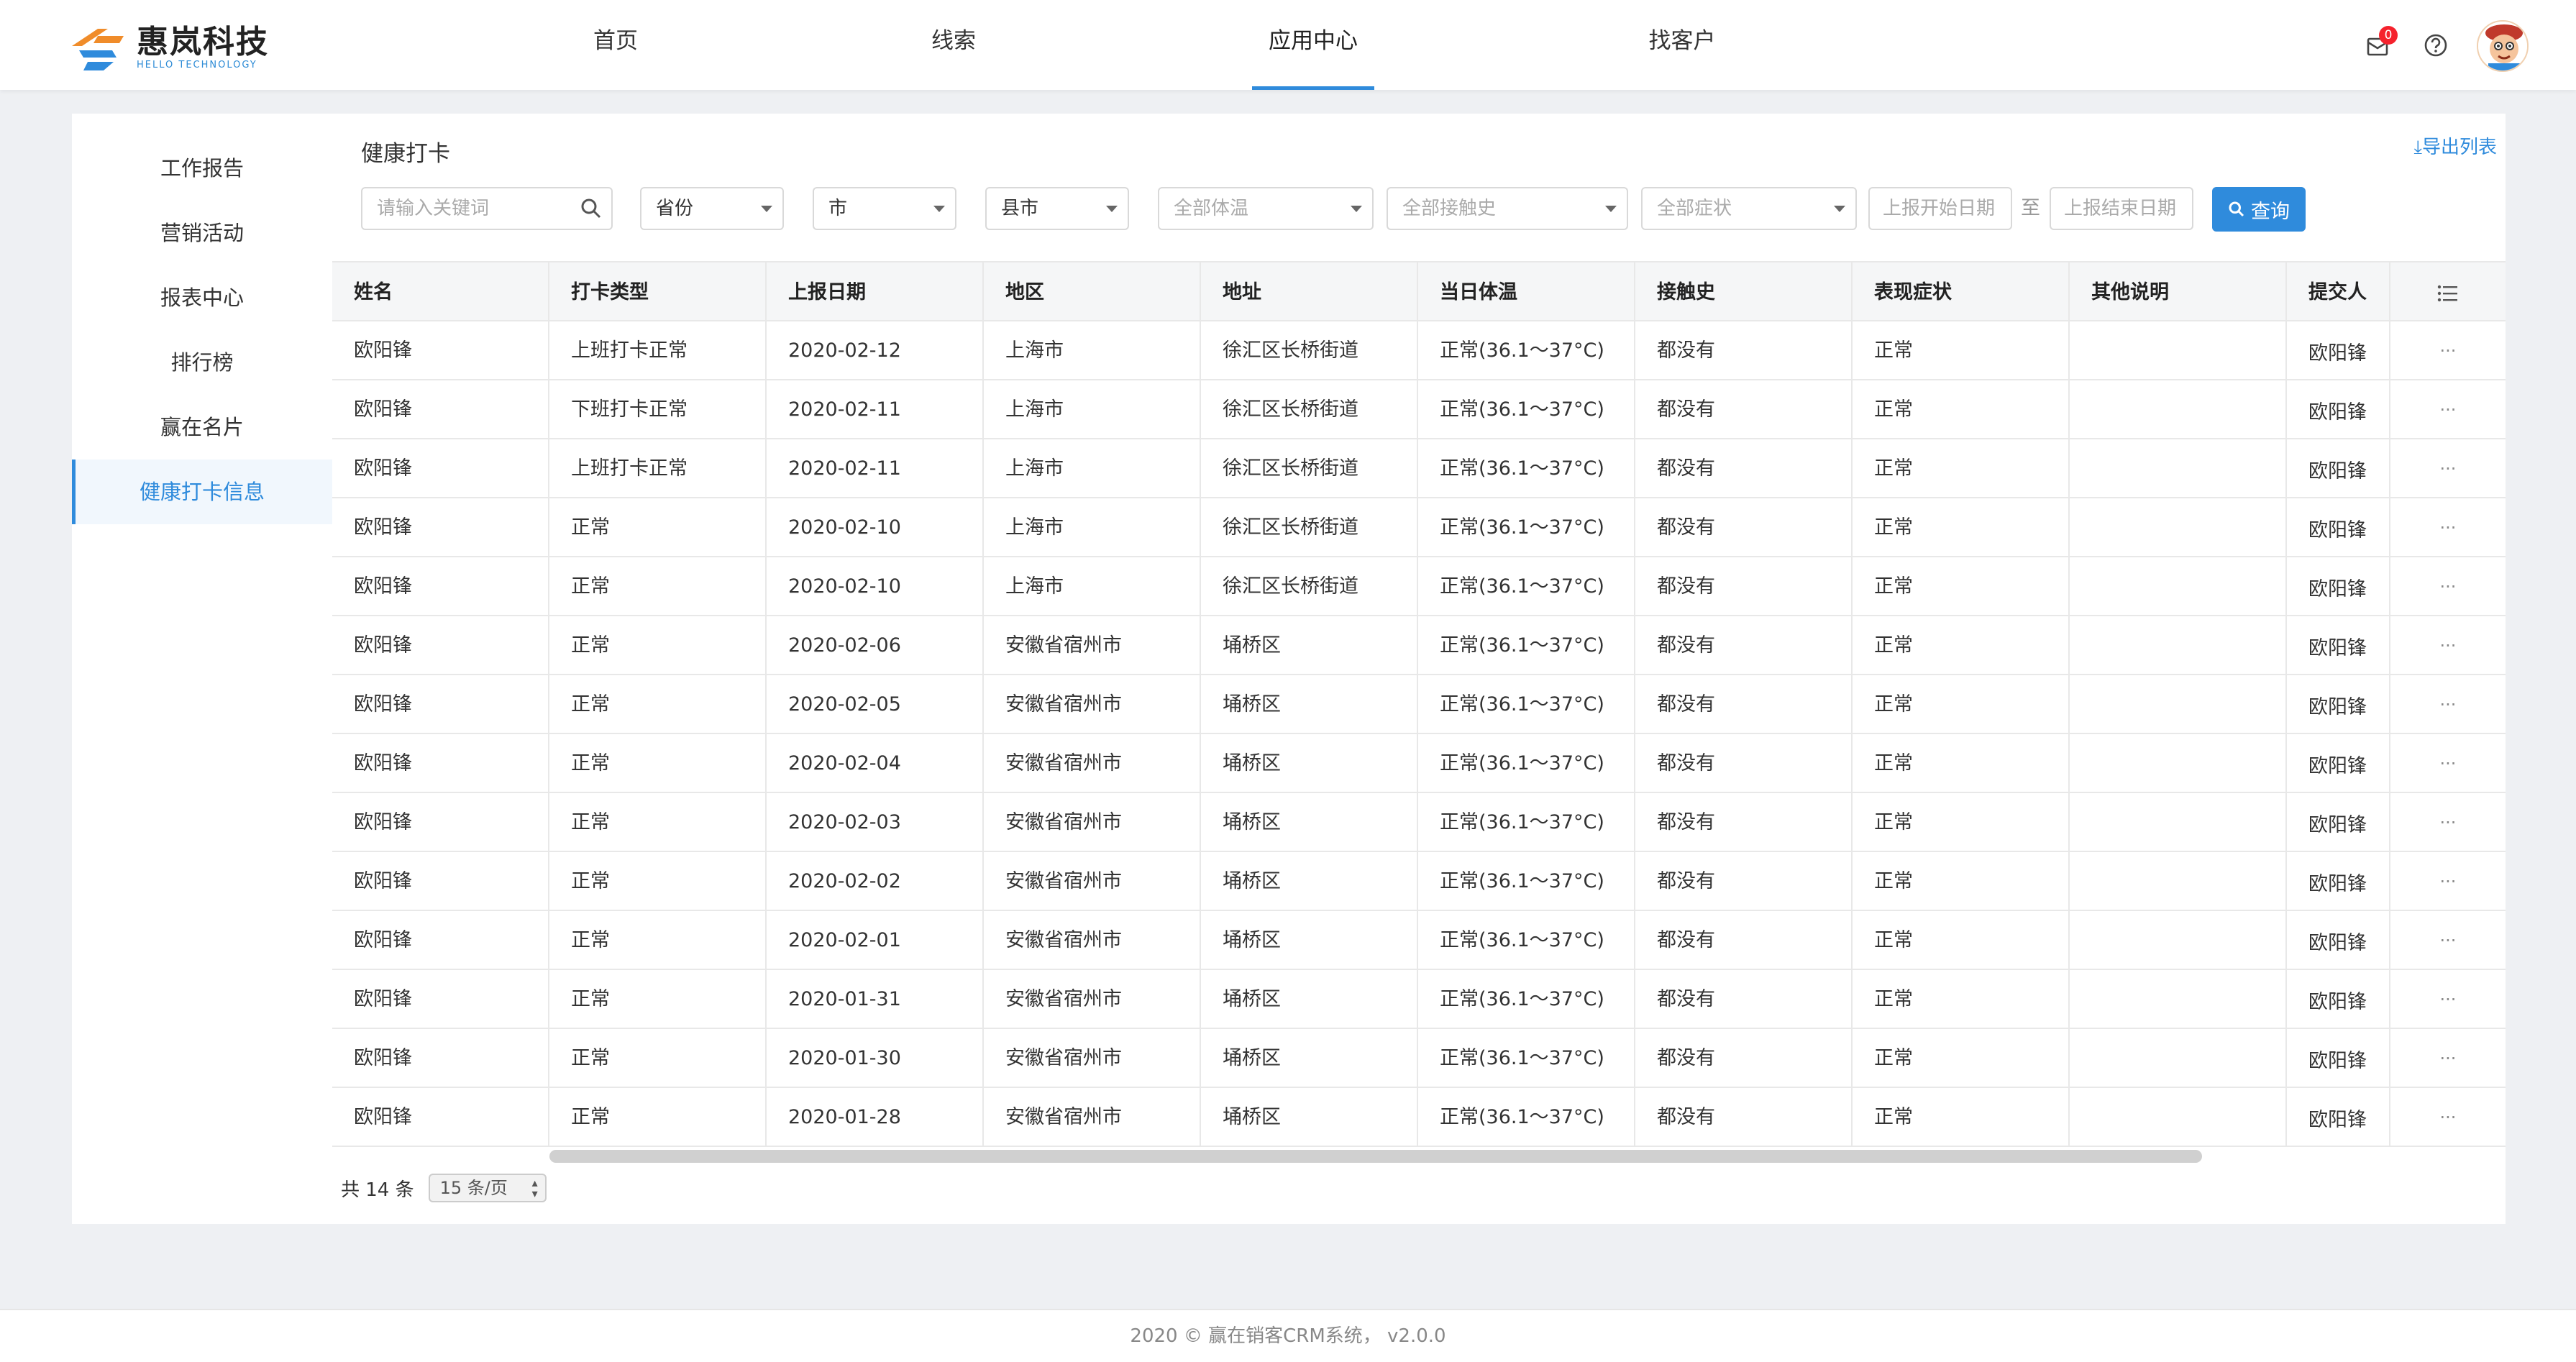  What do you see at coordinates (2455, 145) in the screenshot?
I see `export-list-link: ⤓导出列表` at bounding box center [2455, 145].